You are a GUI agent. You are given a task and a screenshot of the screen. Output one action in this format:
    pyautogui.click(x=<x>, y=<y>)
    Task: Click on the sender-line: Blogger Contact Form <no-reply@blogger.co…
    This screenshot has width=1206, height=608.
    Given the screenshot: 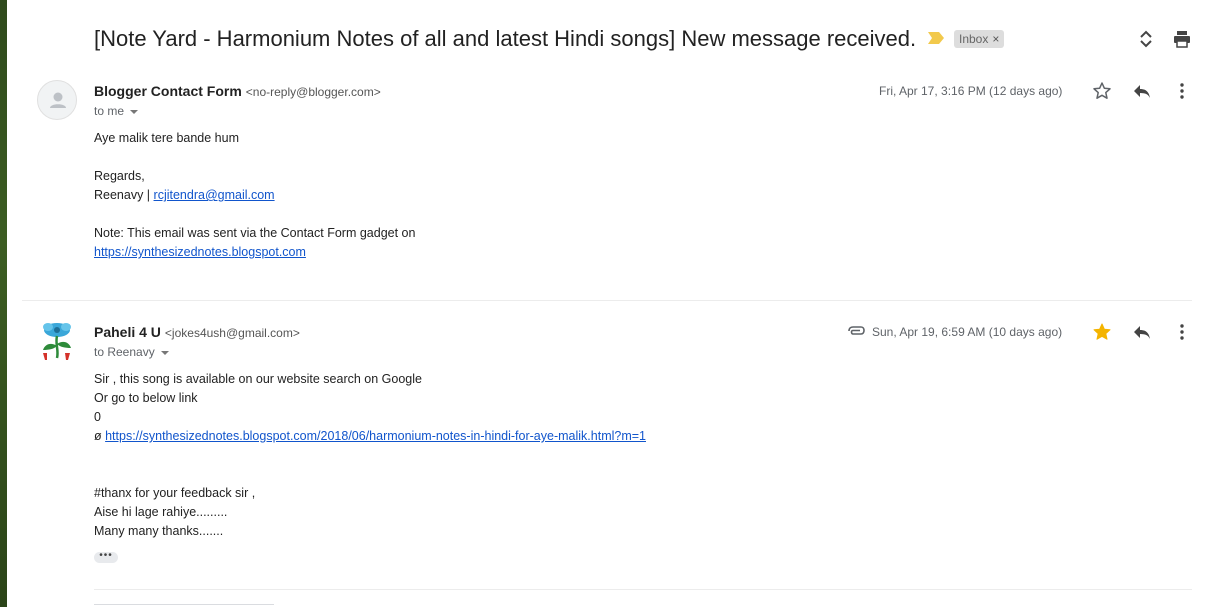 What is the action you would take?
    pyautogui.click(x=237, y=91)
    